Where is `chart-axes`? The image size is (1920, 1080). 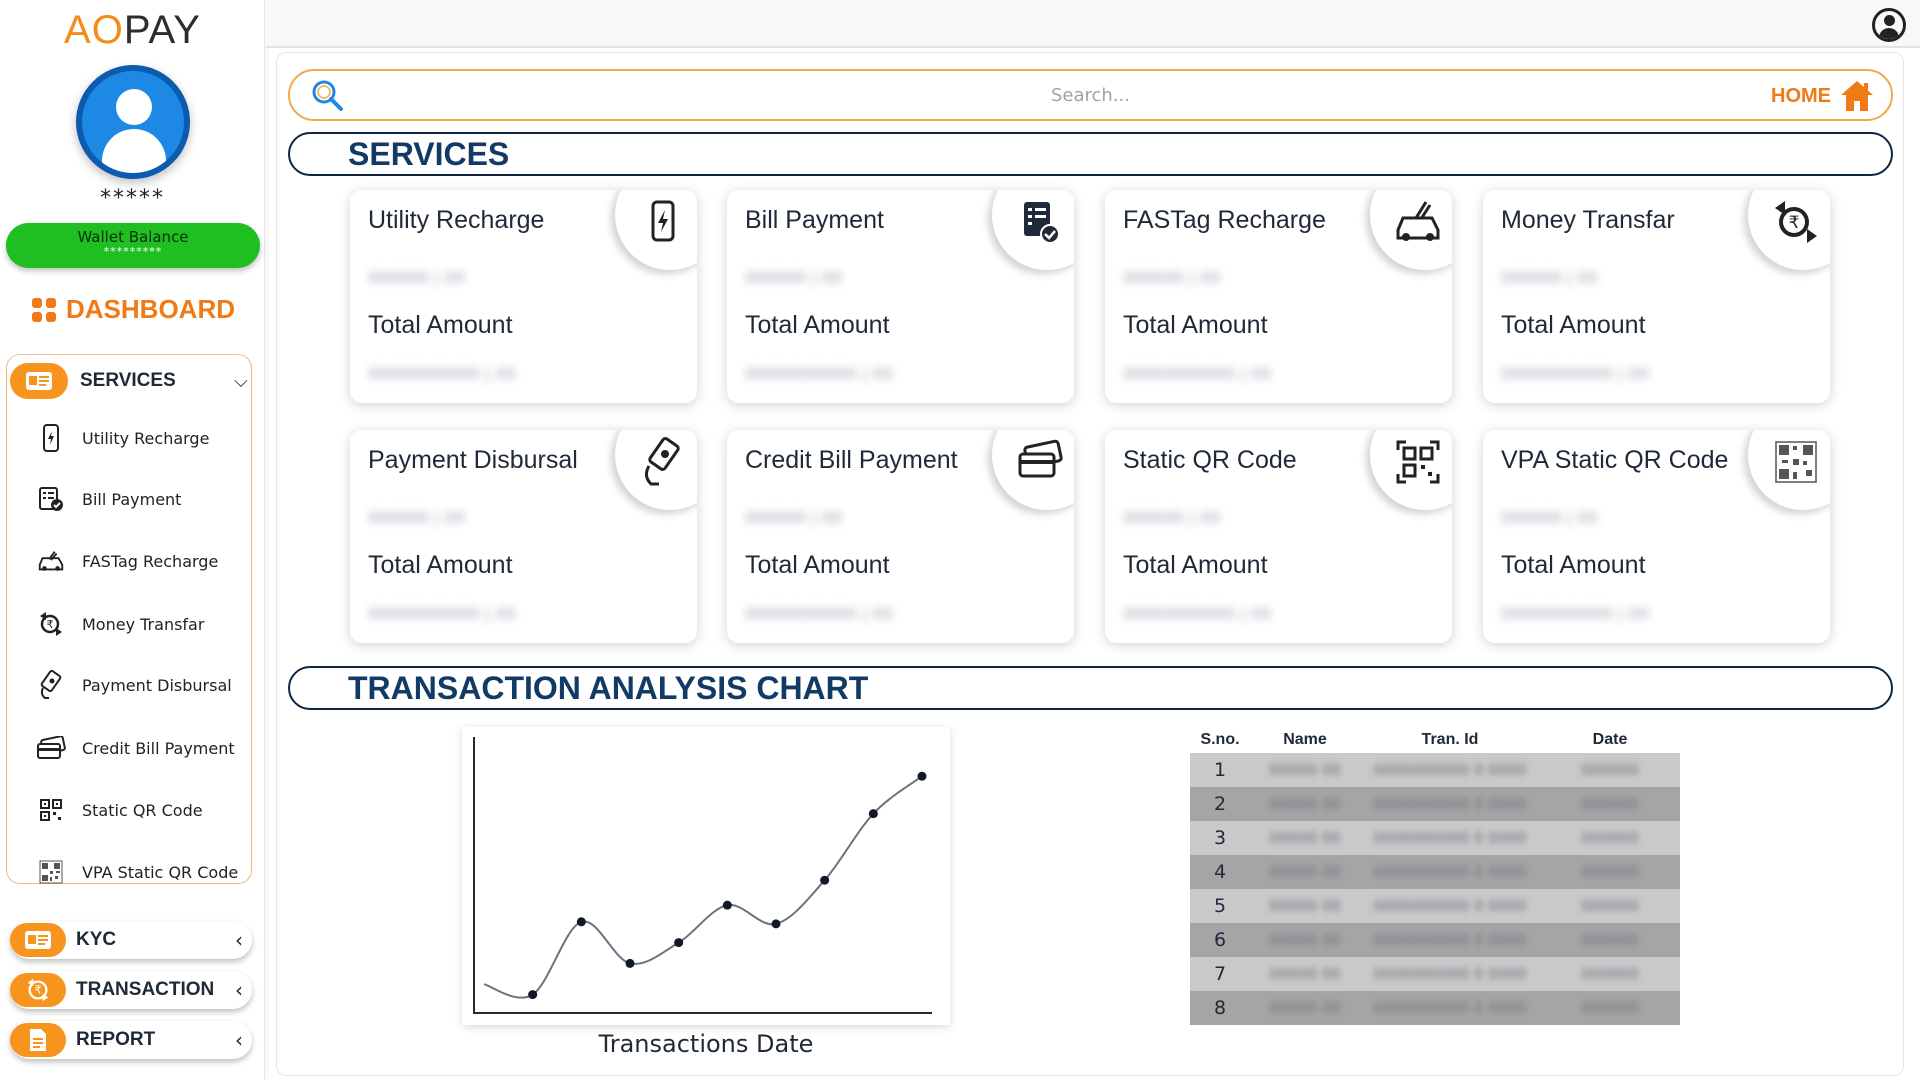 chart-axes is located at coordinates (702, 875).